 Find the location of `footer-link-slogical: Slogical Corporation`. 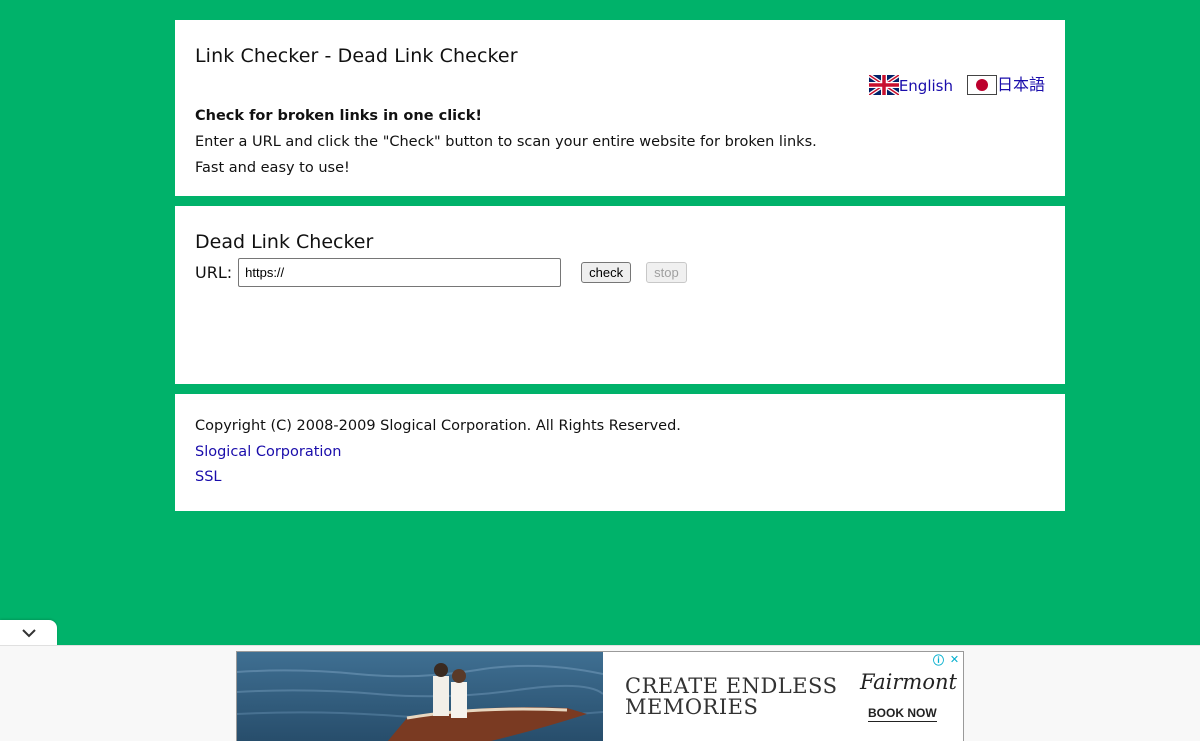

footer-link-slogical: Slogical Corporation is located at coordinates (438, 453).